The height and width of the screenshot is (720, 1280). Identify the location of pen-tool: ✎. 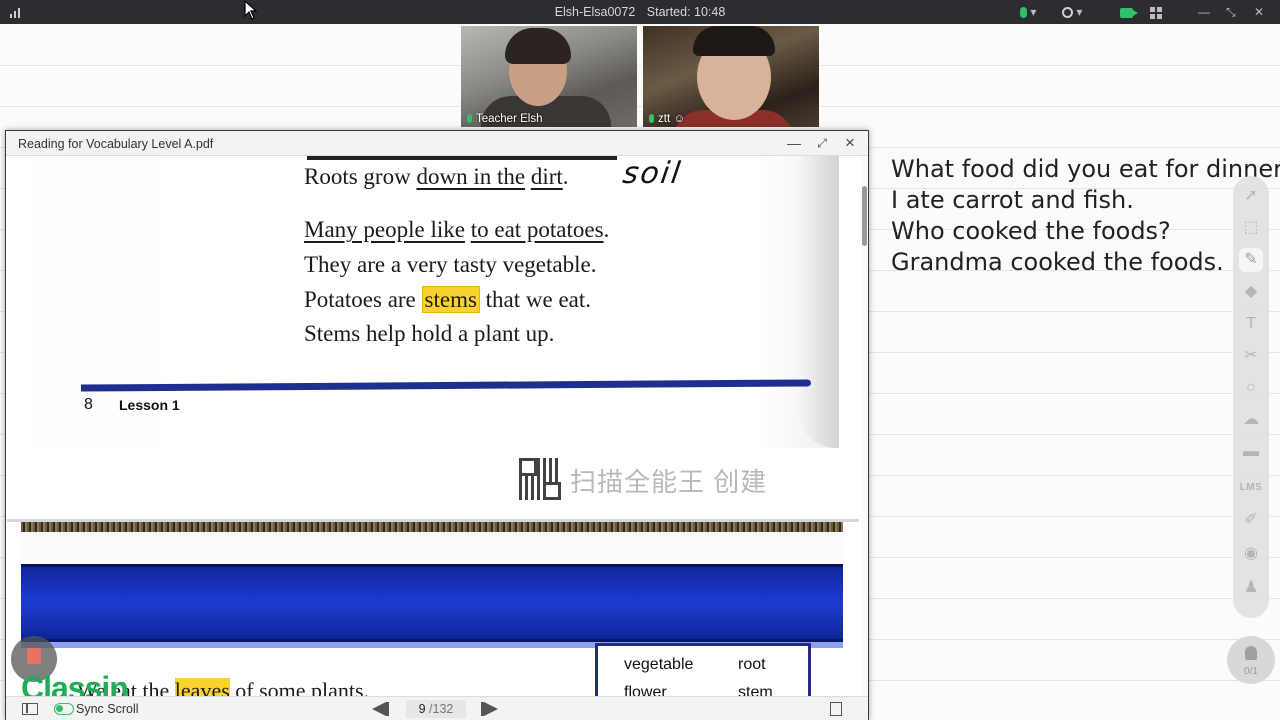
(1251, 260).